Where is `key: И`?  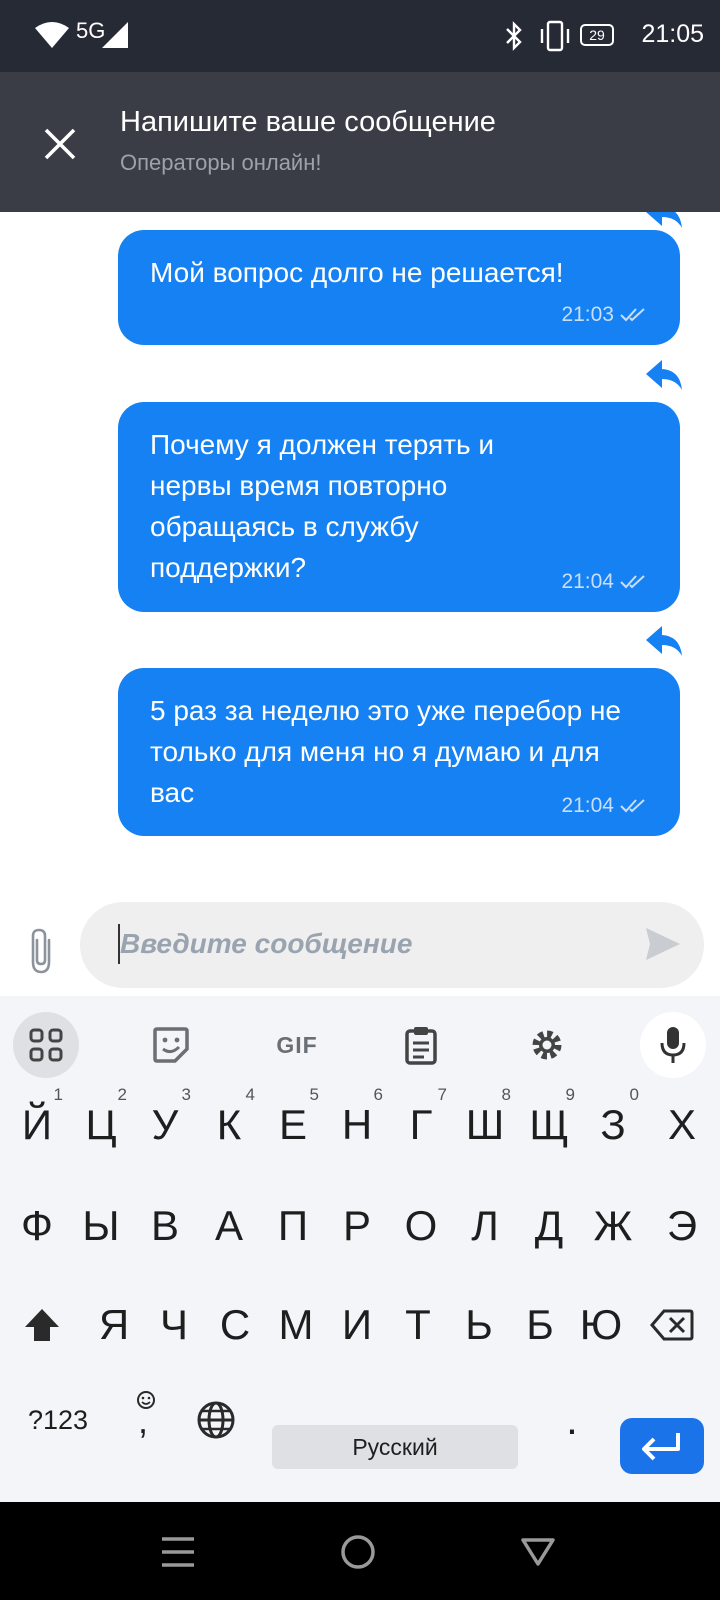
key: И is located at coordinates (357, 1325).